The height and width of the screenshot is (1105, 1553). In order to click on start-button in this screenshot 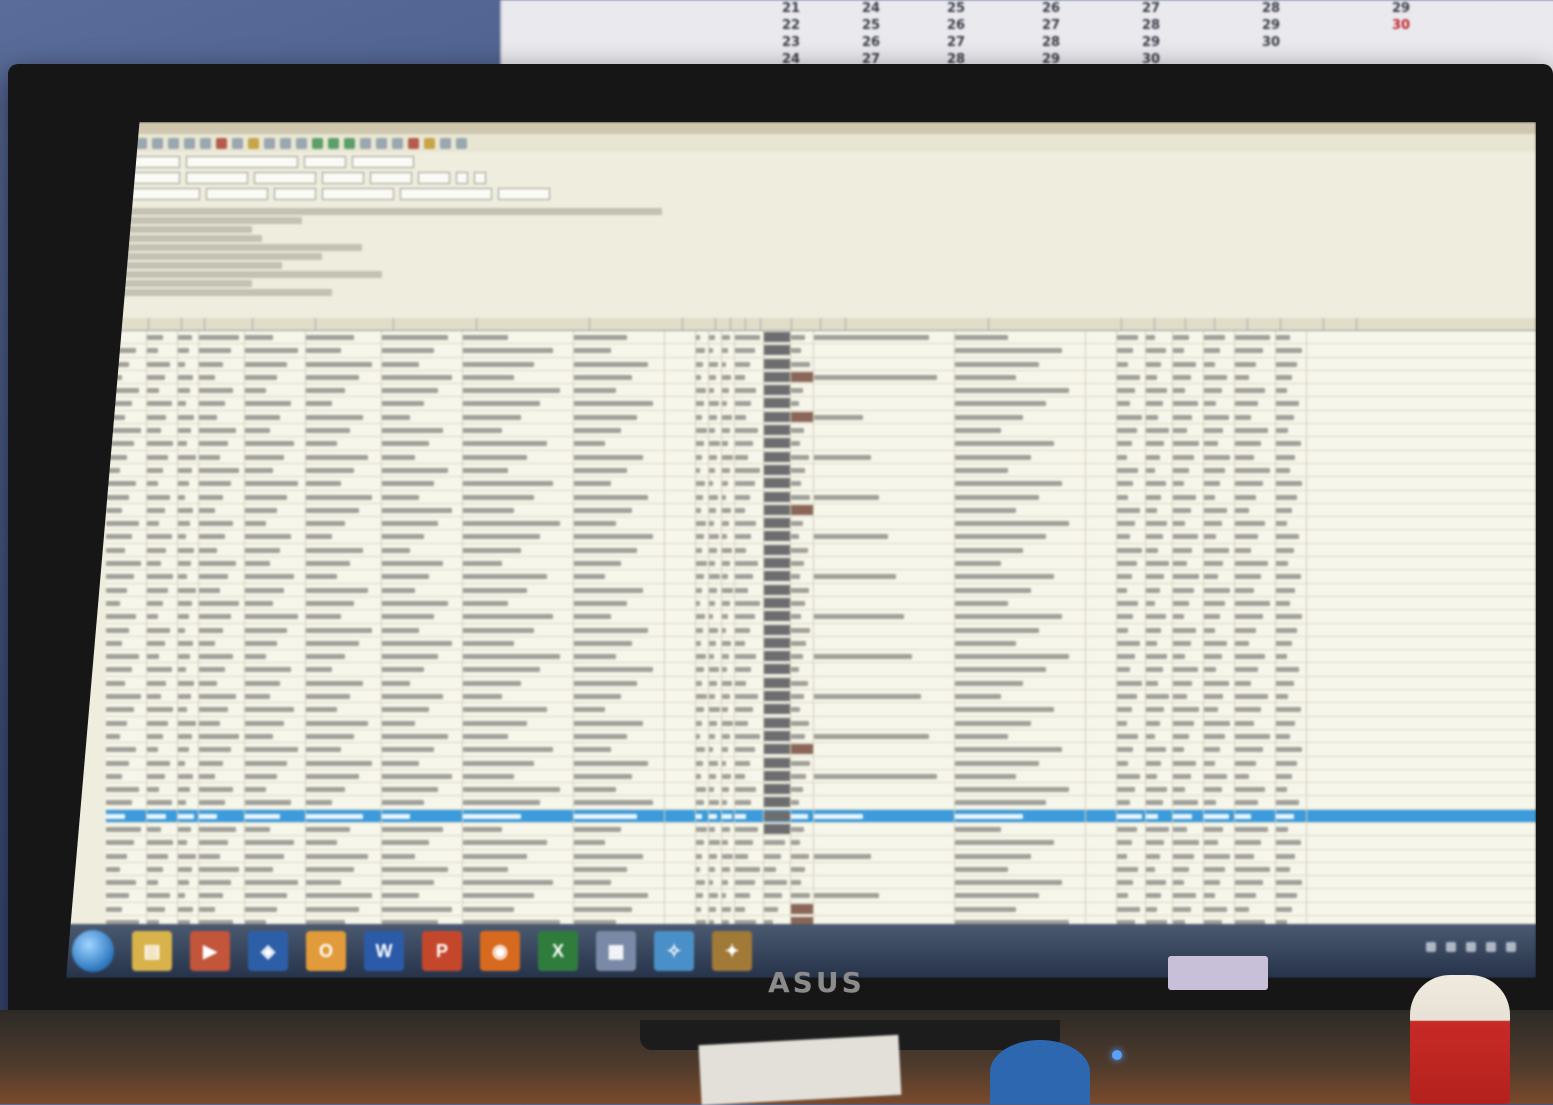, I will do `click(93, 951)`.